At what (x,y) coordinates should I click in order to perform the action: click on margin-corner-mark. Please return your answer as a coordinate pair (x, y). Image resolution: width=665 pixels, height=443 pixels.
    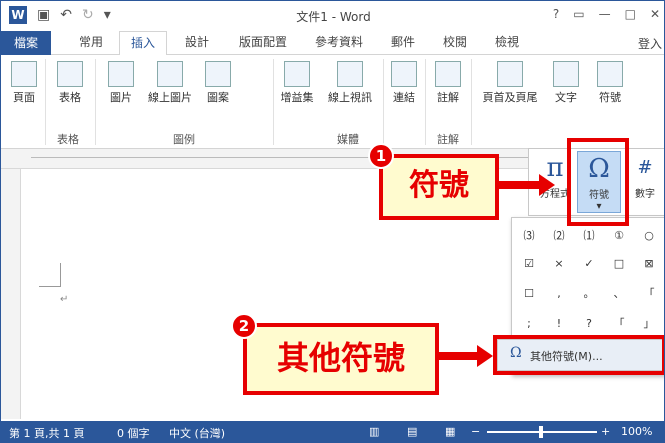
    Looking at the image, I should click on (50, 275).